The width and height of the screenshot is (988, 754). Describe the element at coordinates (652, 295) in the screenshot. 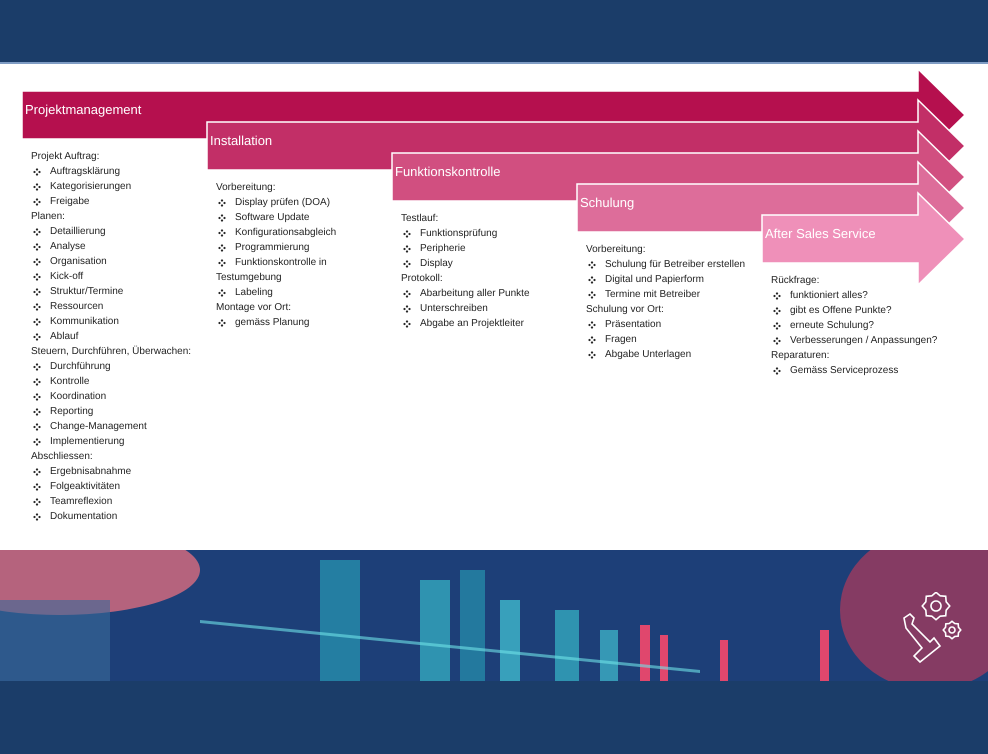

I see `list-item: Termine mit Betreiber` at that location.